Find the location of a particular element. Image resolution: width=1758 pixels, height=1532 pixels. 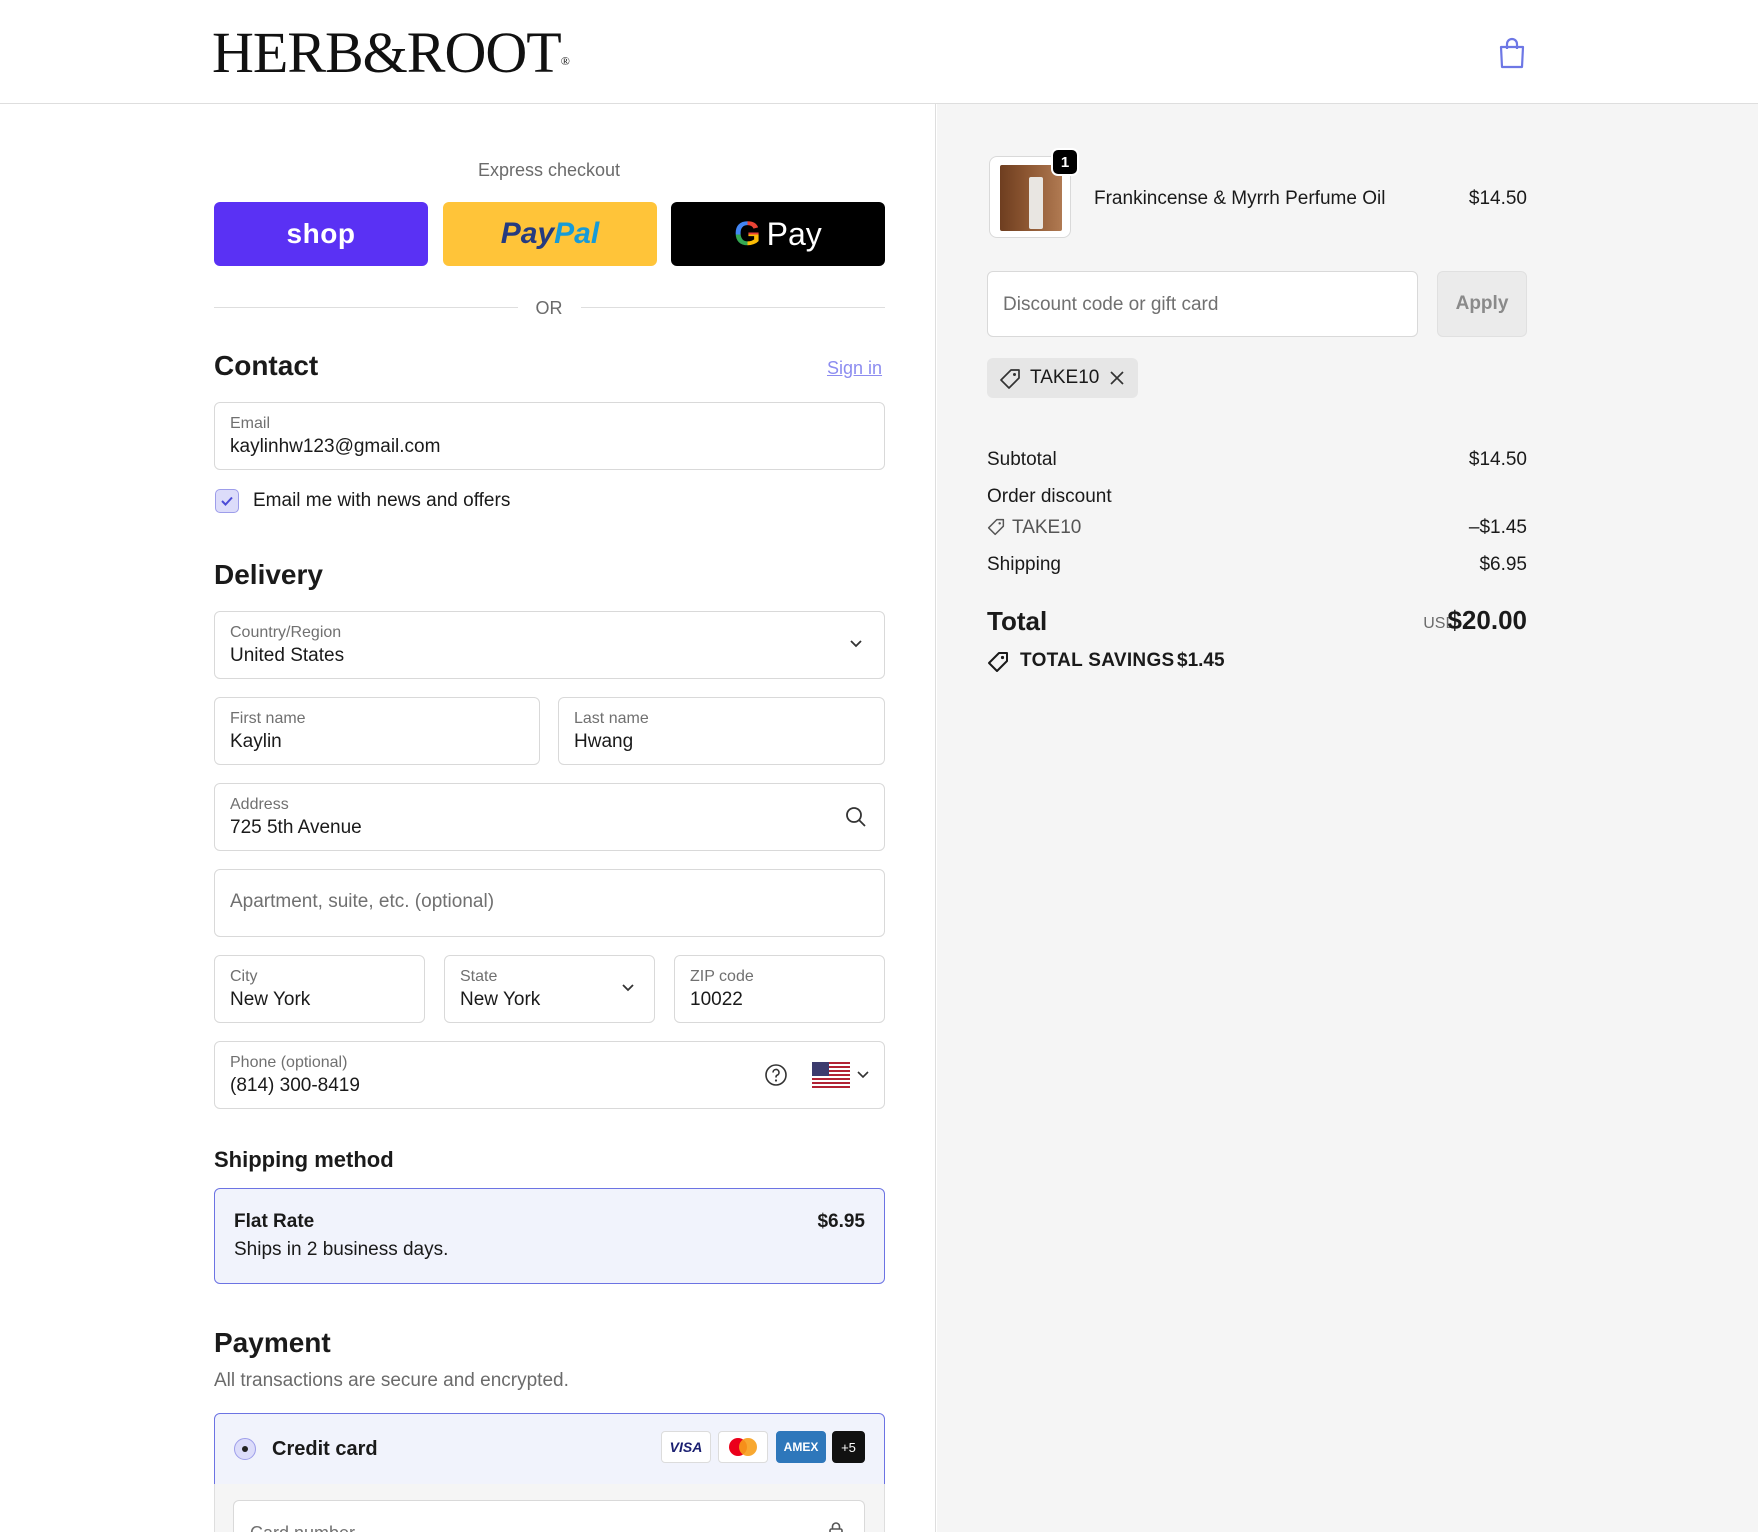

shipping-value: $6.95 is located at coordinates (1503, 564).